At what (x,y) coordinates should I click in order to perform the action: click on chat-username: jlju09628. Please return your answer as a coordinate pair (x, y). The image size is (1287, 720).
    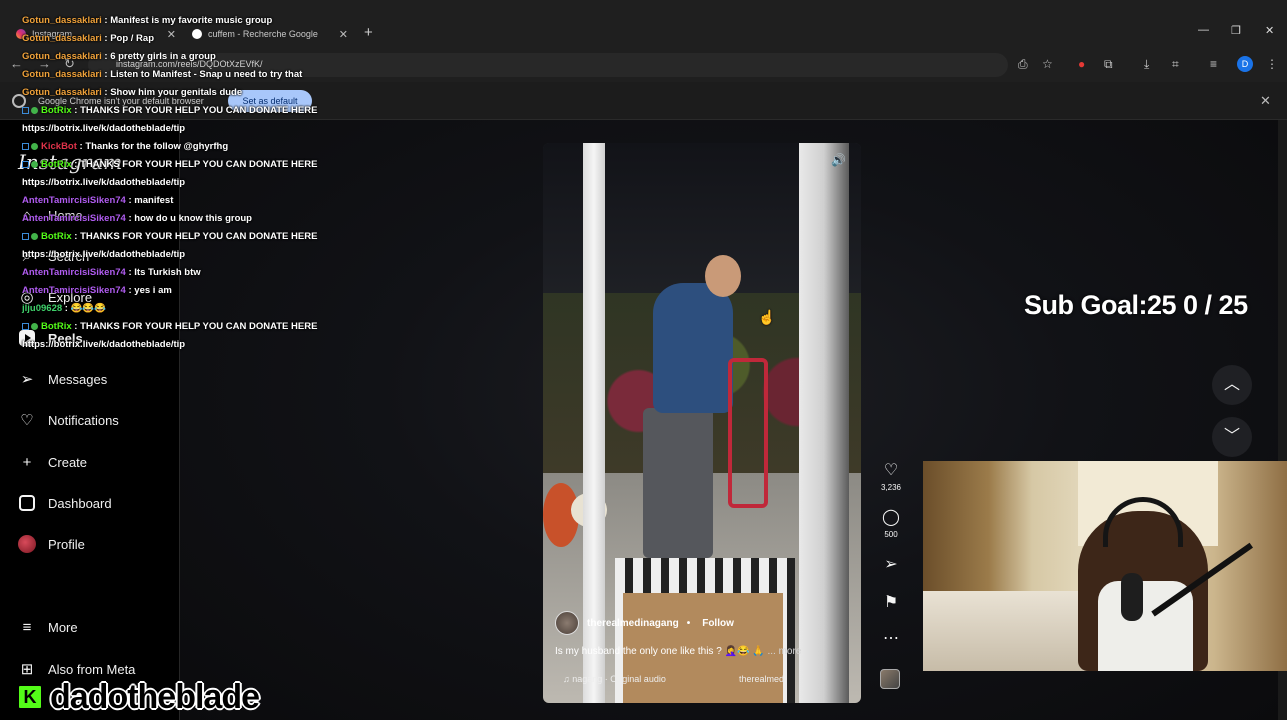
    Looking at the image, I should click on (42, 308).